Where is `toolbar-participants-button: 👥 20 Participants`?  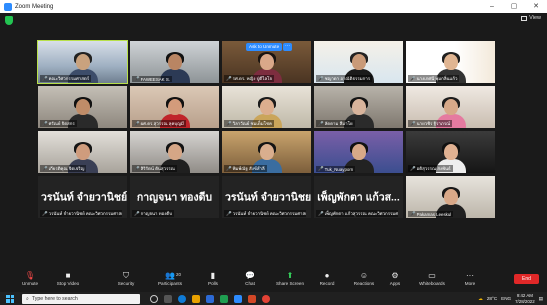 toolbar-participants-button: 👥 20 Participants is located at coordinates (170, 278).